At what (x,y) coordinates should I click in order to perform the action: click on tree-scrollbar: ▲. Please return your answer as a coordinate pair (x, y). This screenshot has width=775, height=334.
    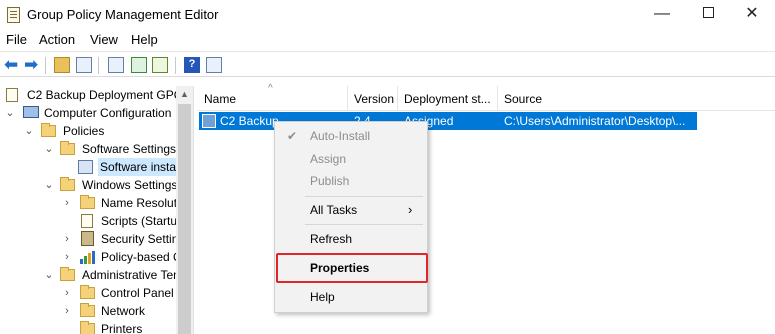
    Looking at the image, I should click on (184, 210).